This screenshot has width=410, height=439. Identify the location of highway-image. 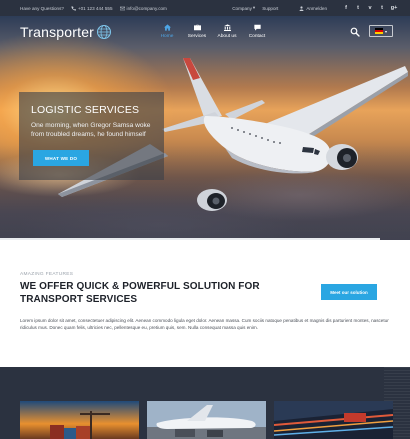
(333, 420).